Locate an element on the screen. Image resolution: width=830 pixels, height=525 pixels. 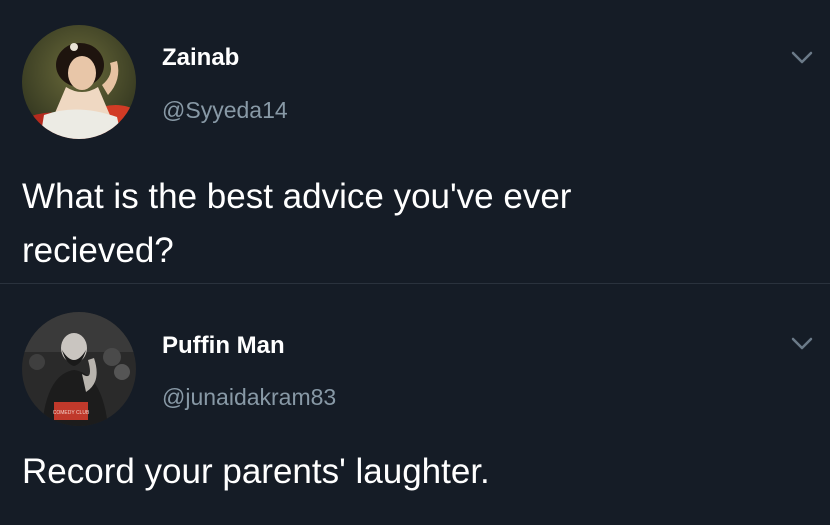
comedy-club-sign-text: COMEDY CLUB is located at coordinates (71, 413).